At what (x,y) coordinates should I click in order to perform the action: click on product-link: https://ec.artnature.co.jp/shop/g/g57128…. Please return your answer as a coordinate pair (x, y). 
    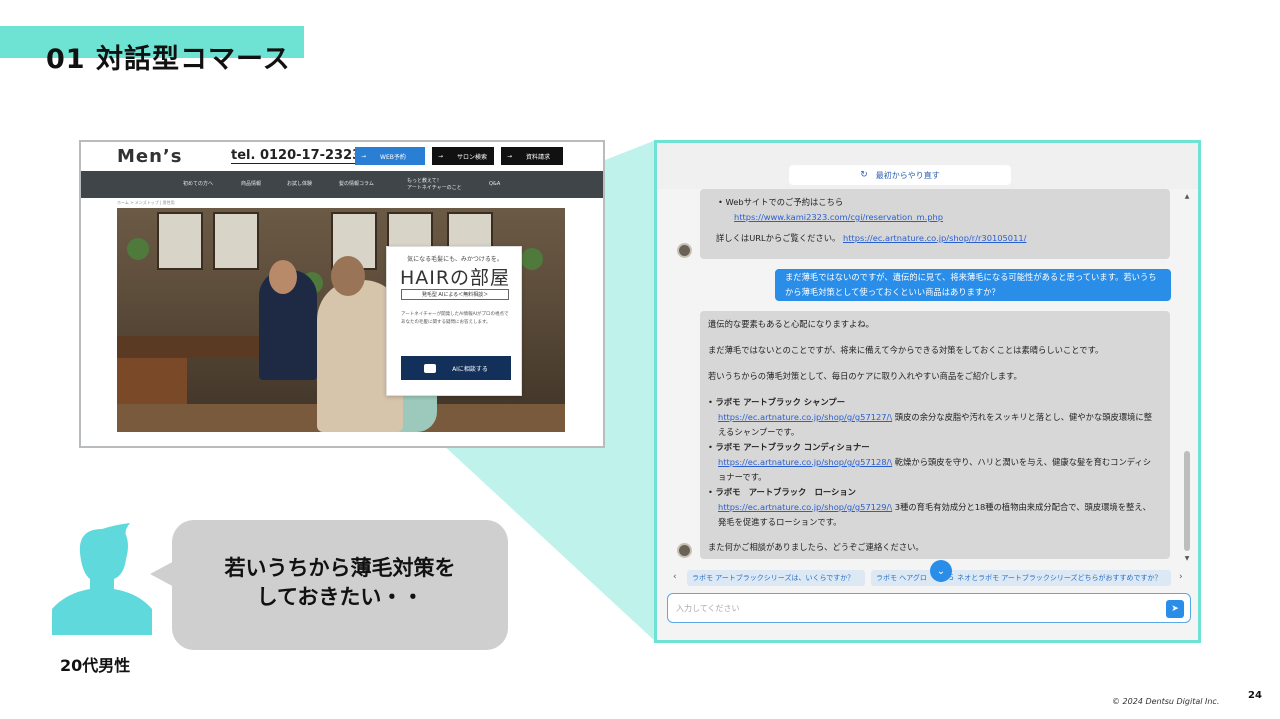
    Looking at the image, I should click on (805, 462).